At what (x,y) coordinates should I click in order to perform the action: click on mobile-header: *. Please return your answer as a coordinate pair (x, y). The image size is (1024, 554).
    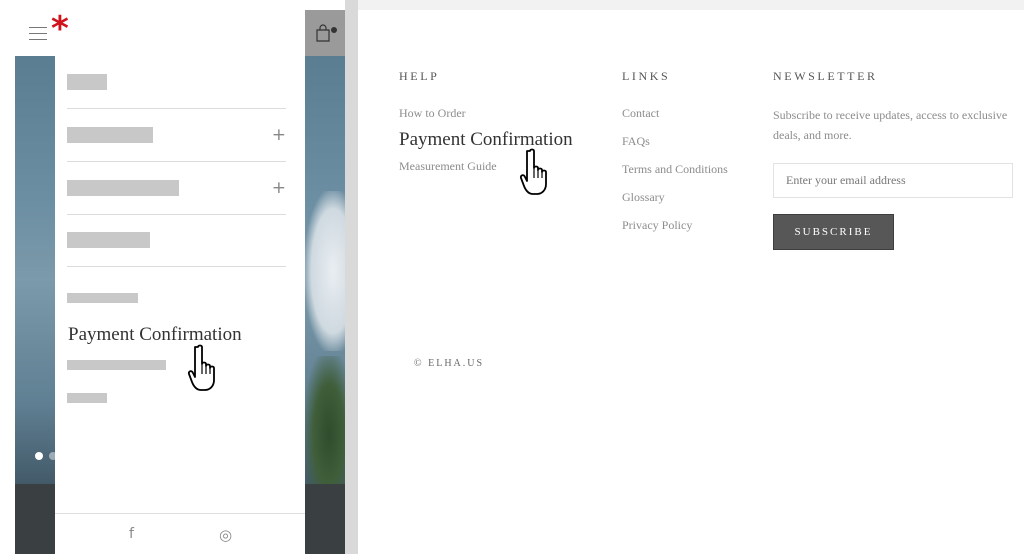
    Looking at the image, I should click on (160, 33).